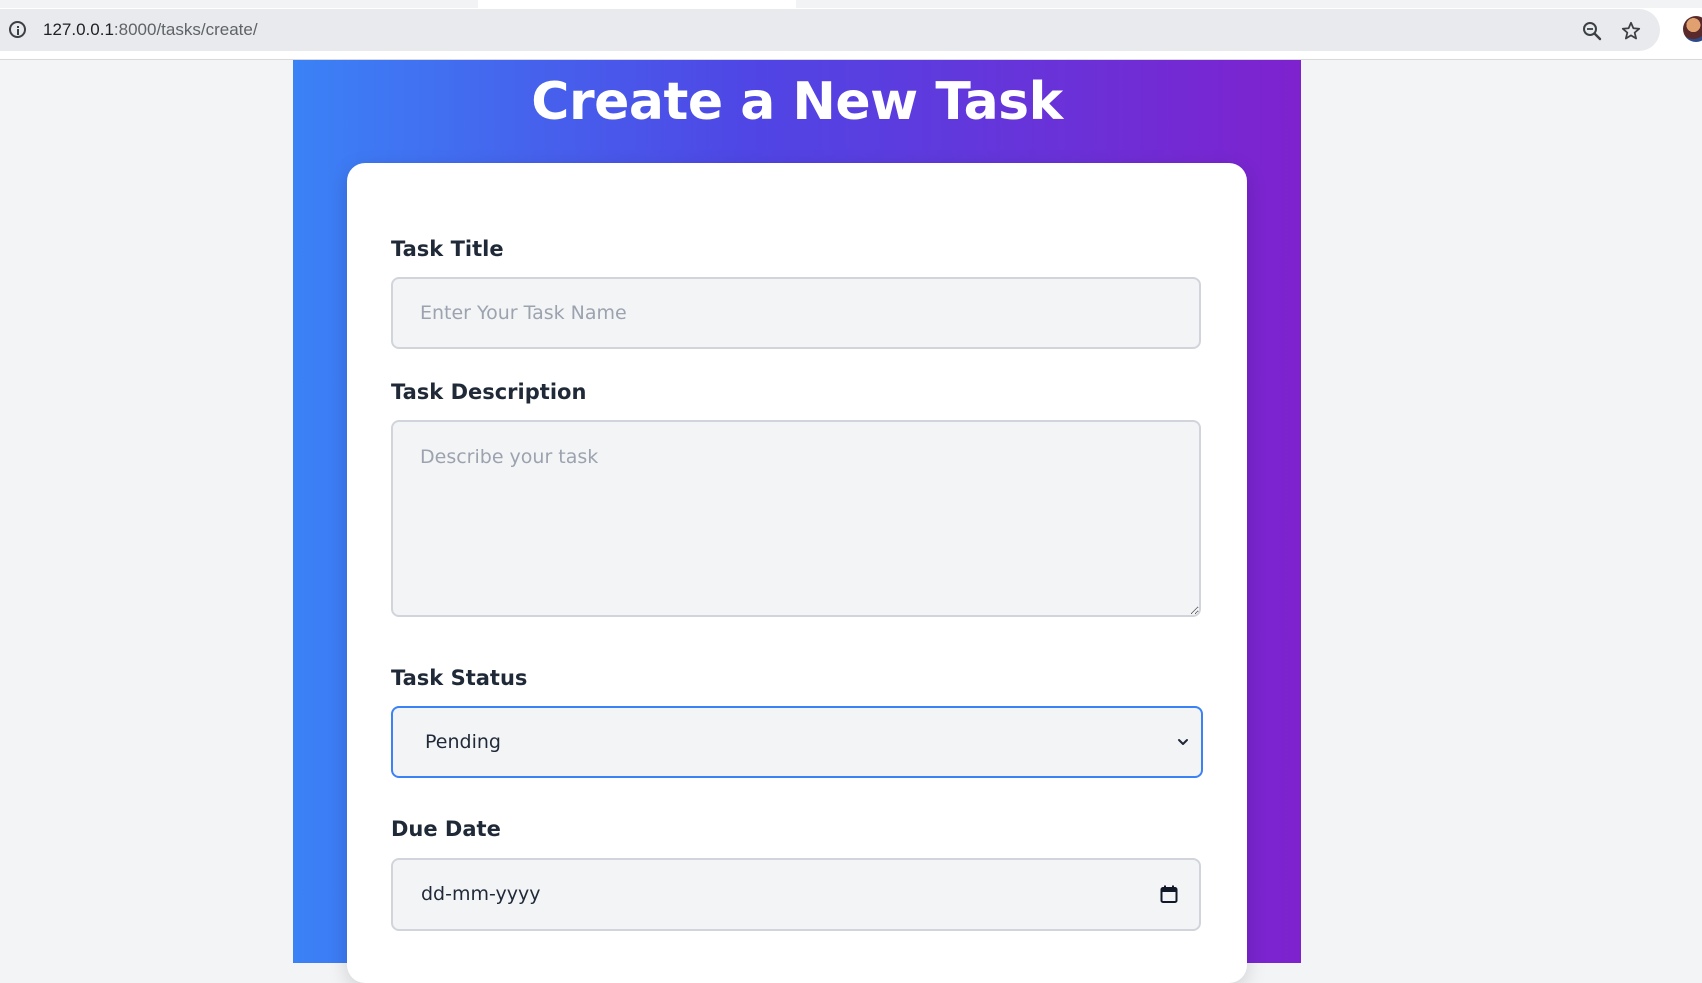 The width and height of the screenshot is (1702, 983). Describe the element at coordinates (1592, 31) in the screenshot. I see `zoom-icon` at that location.